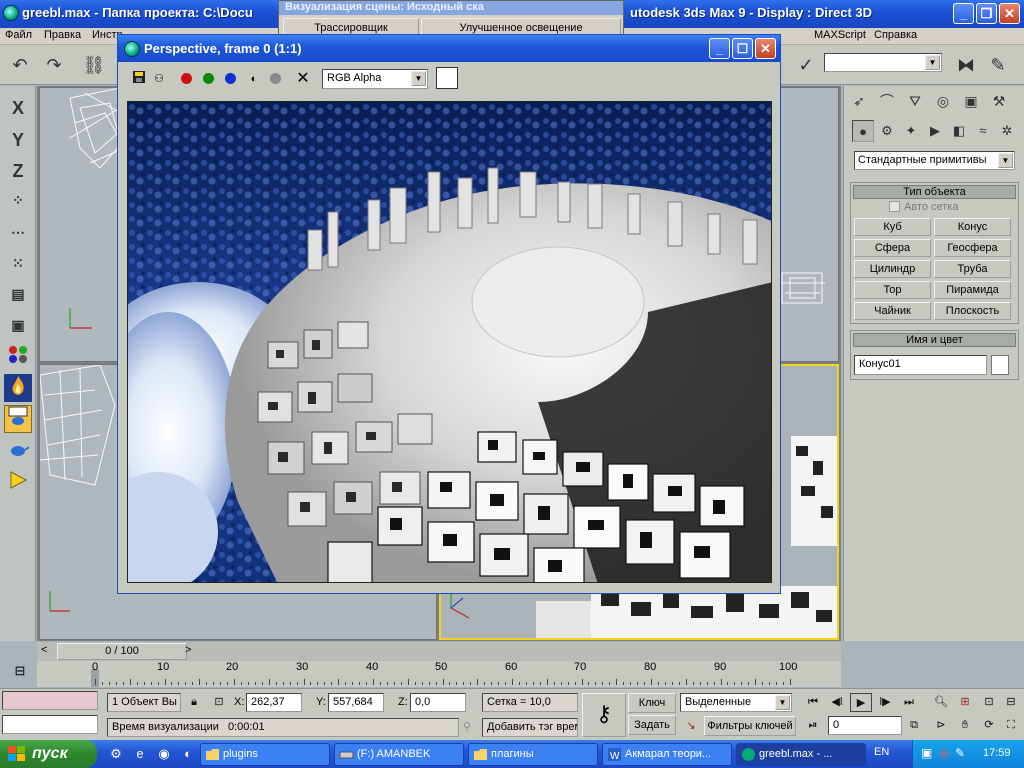 The height and width of the screenshot is (768, 1024). Describe the element at coordinates (885, 702) in the screenshot. I see `next-frame-icon: ǀ▶` at that location.